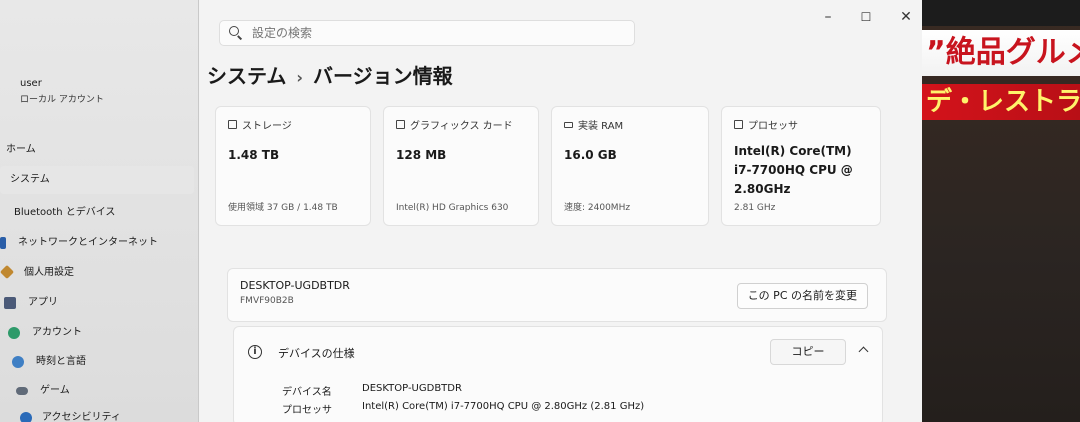 The image size is (1080, 422). What do you see at coordinates (81, 417) in the screenshot?
I see `sidebar-item-label: アクセシビリティ` at bounding box center [81, 417].